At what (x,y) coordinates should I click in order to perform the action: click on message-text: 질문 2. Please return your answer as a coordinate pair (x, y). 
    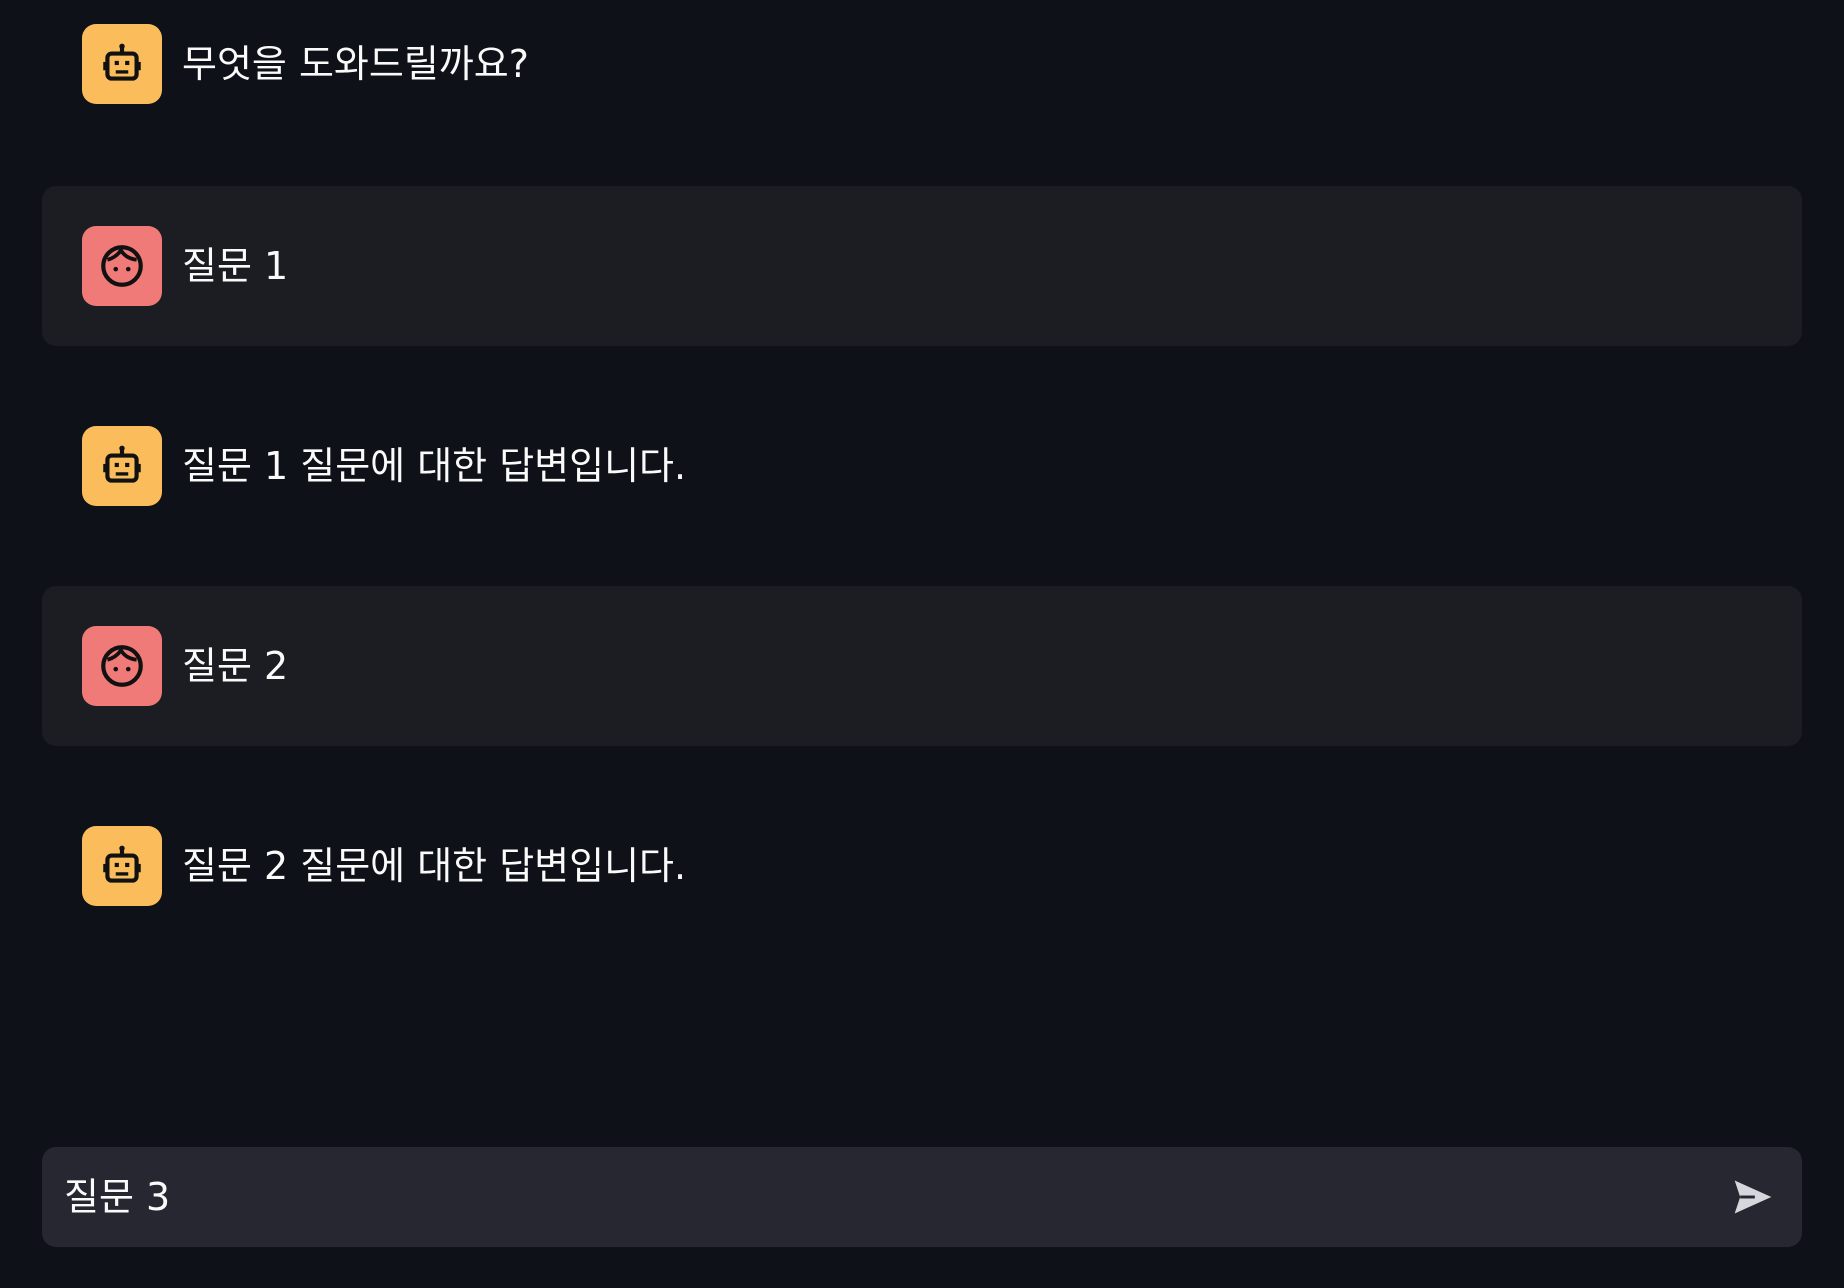
    Looking at the image, I should click on (235, 666).